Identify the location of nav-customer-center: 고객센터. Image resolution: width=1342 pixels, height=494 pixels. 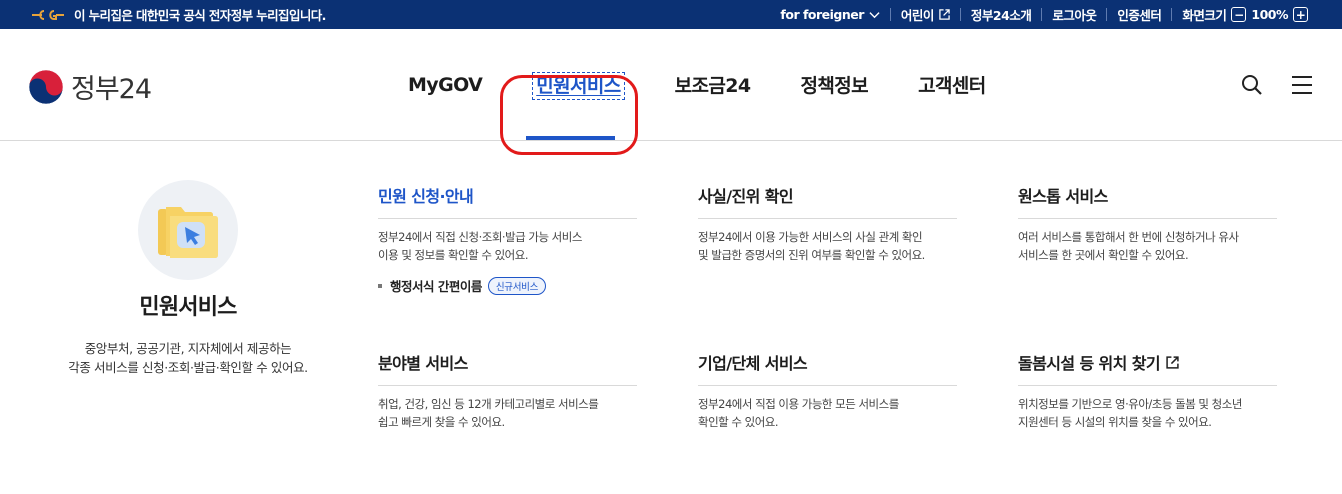
(952, 84).